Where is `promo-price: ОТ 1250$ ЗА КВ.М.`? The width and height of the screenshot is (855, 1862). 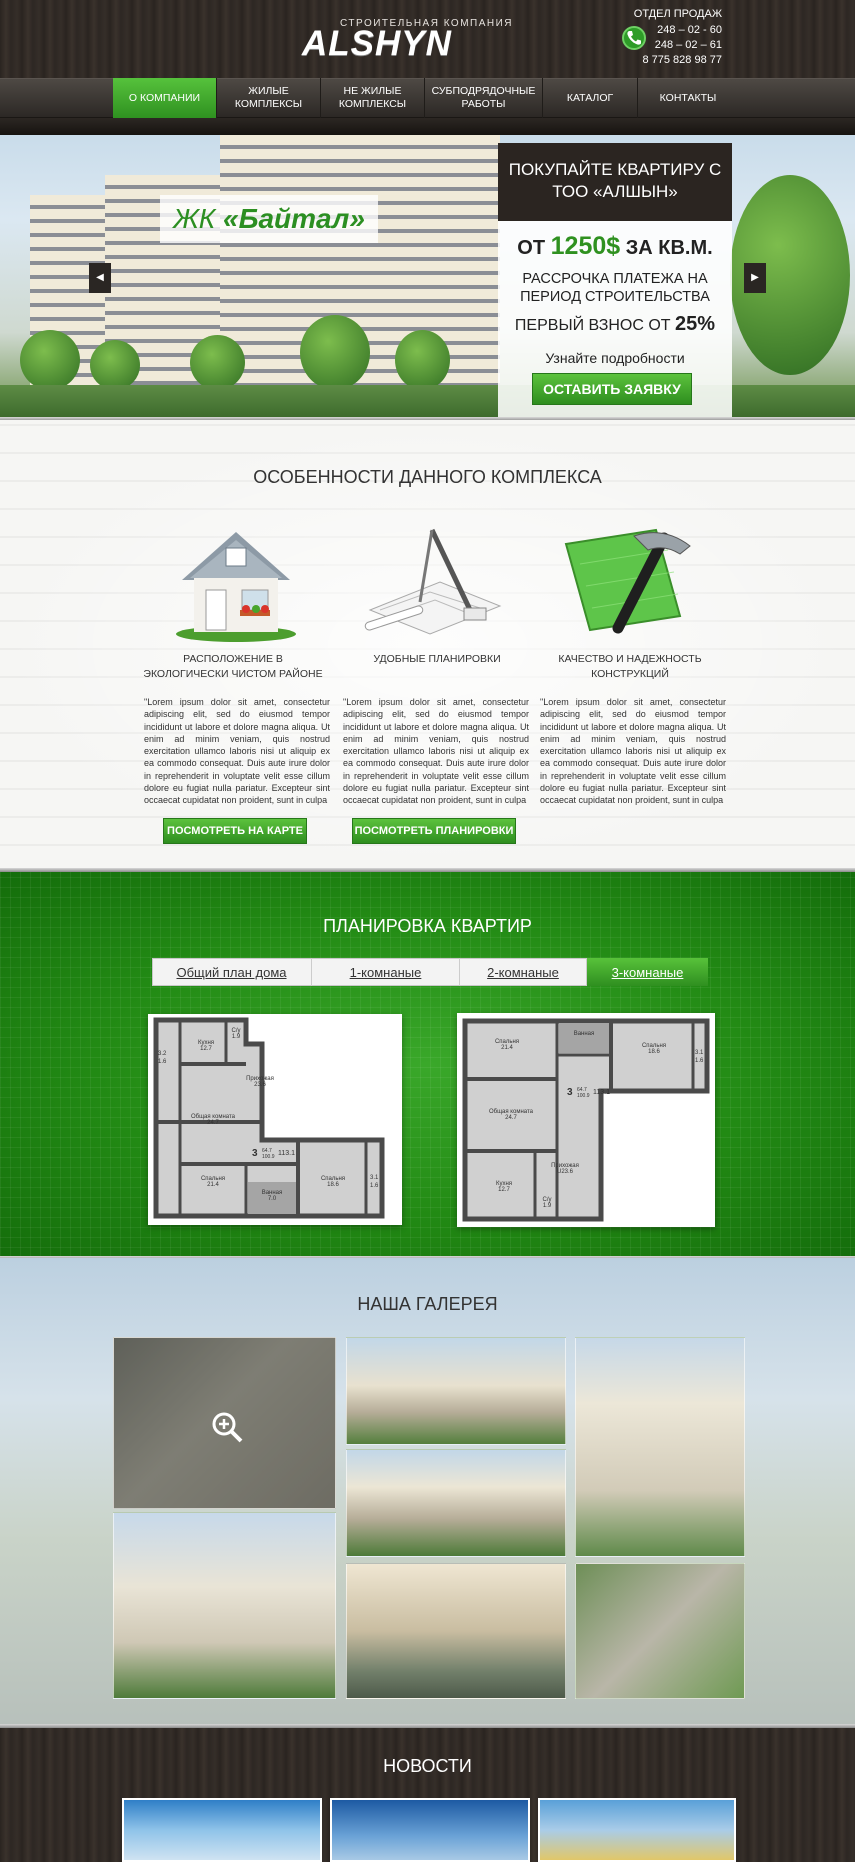
promo-price: ОТ 1250$ ЗА КВ.М. is located at coordinates (615, 246).